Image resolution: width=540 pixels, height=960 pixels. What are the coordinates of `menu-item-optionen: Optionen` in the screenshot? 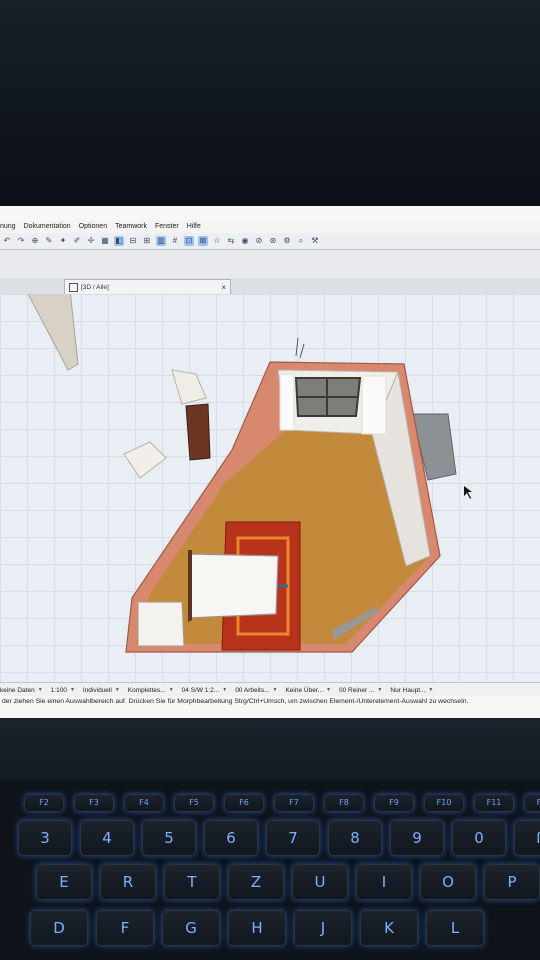 It's located at (93, 226).